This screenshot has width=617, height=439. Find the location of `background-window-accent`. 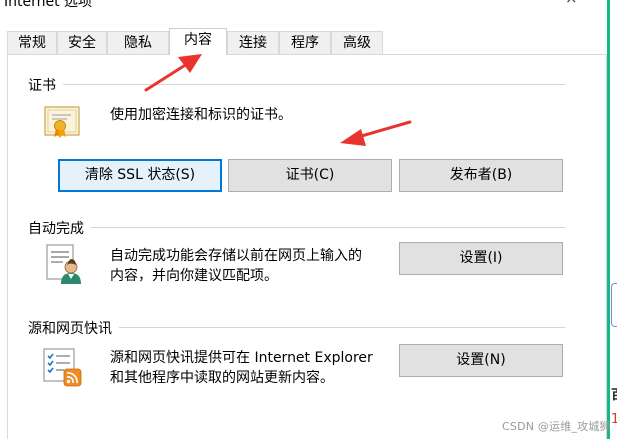

background-window-accent is located at coordinates (608, 219).